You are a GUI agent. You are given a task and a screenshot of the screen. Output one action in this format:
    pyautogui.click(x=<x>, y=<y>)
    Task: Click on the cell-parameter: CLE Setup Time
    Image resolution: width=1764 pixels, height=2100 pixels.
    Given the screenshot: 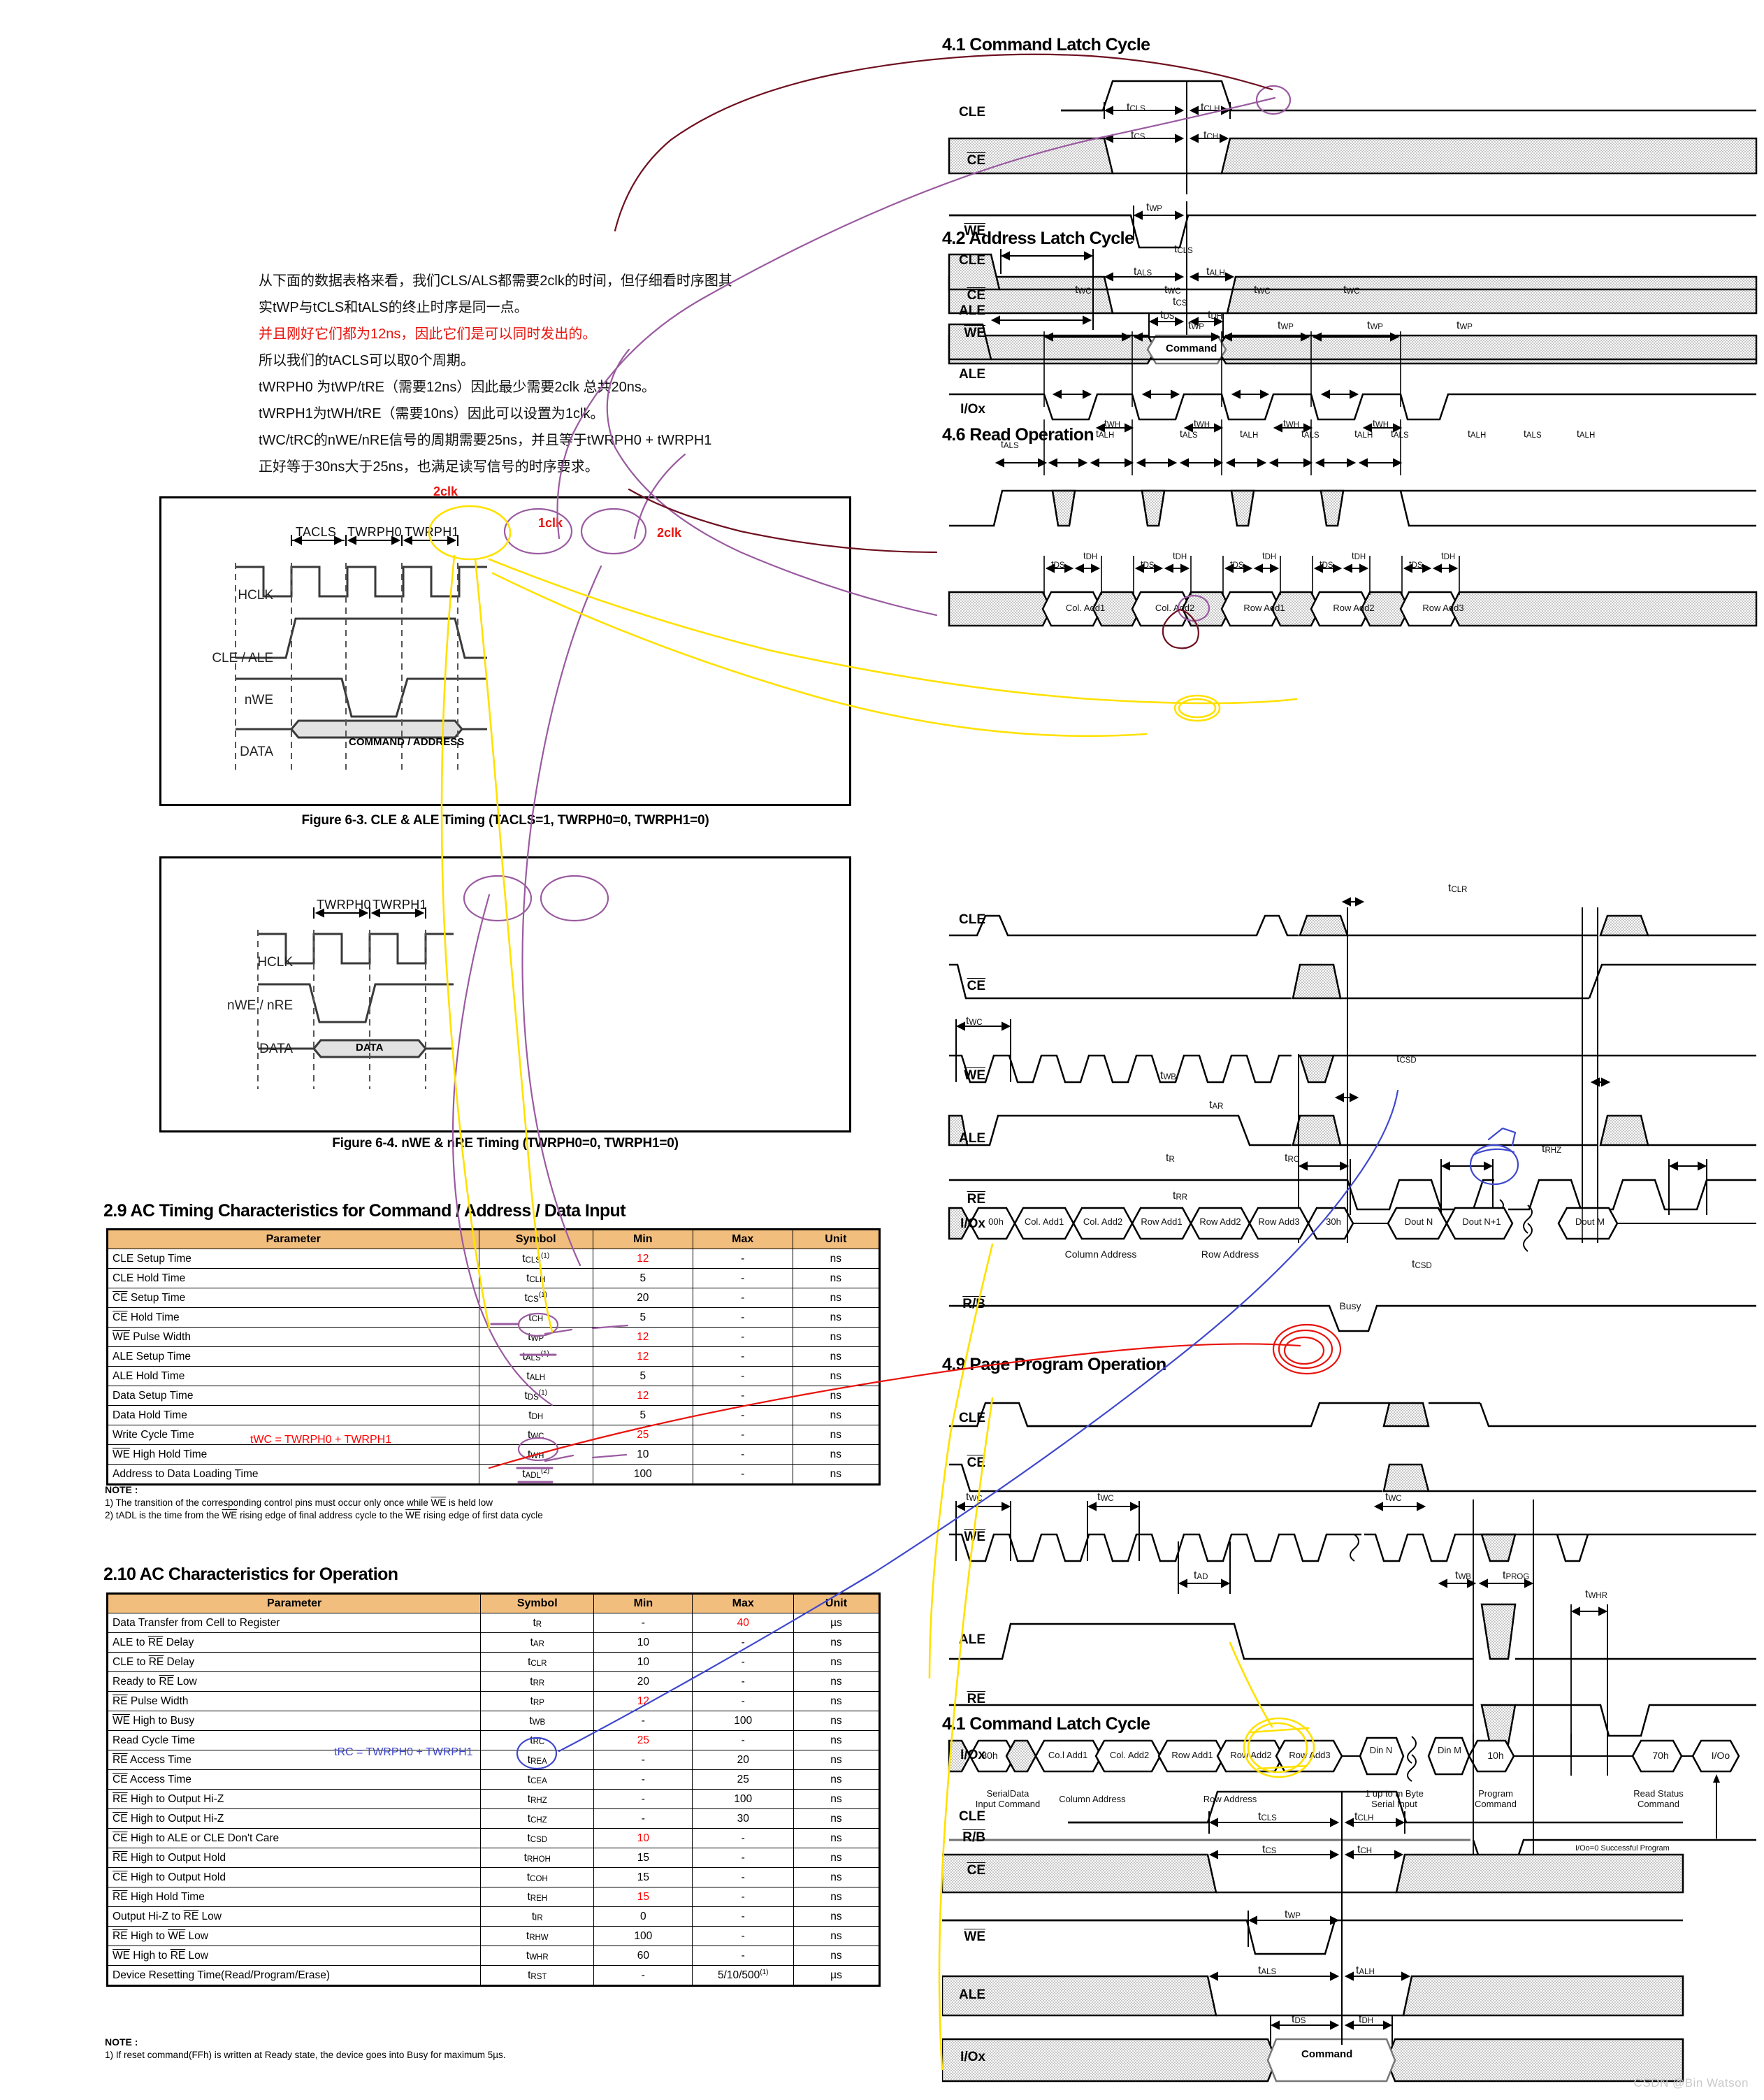 What is the action you would take?
    pyautogui.click(x=293, y=1259)
    